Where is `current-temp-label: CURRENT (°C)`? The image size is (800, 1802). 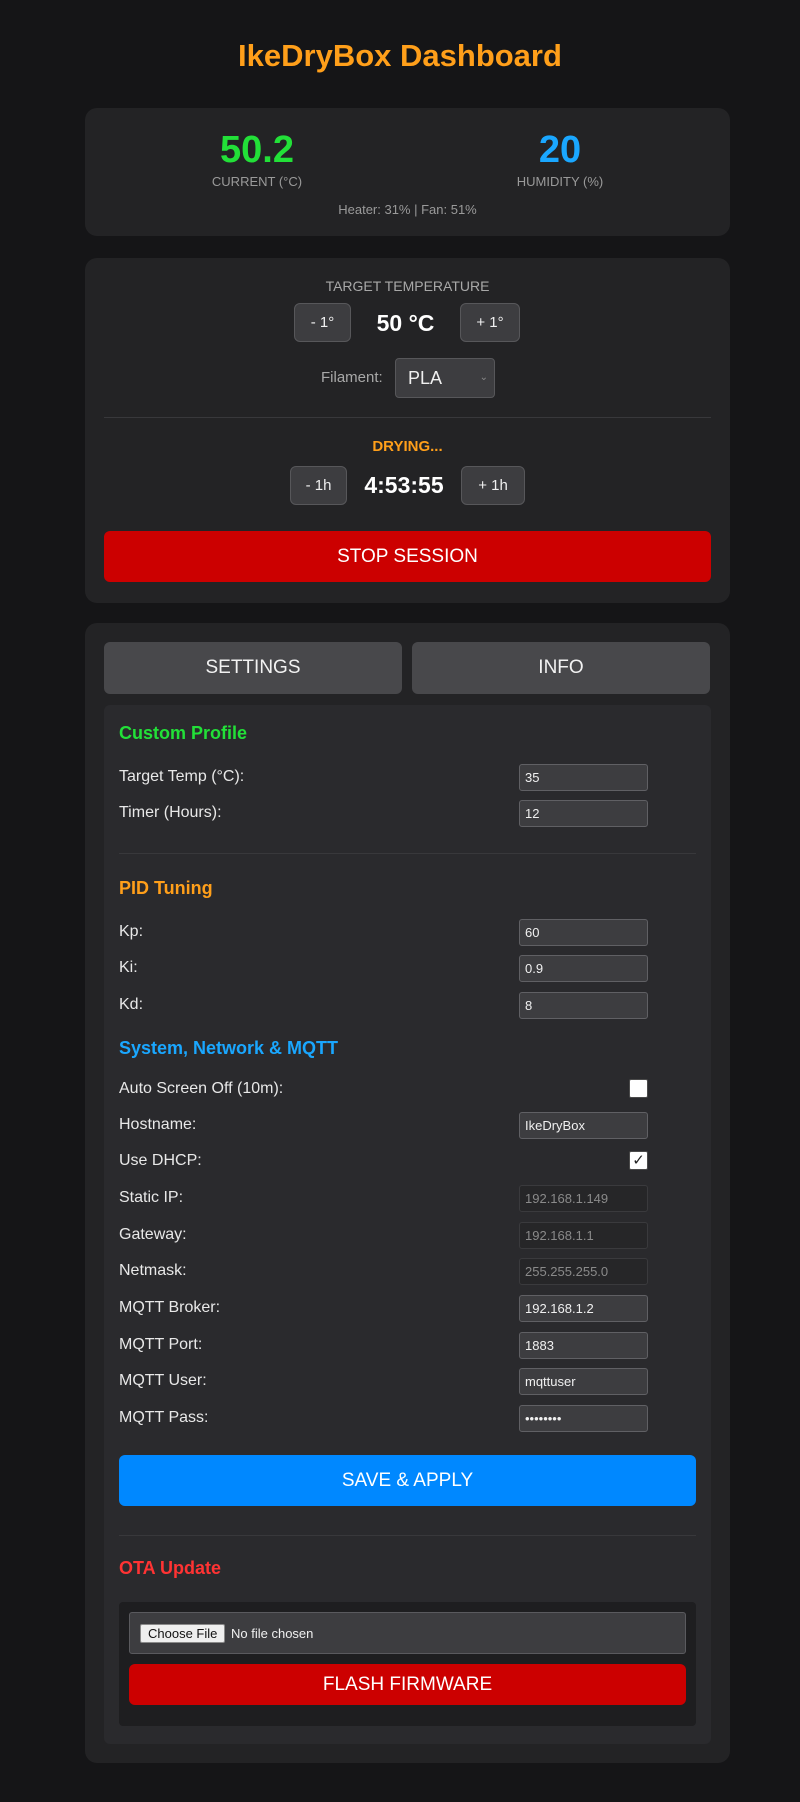
current-temp-label: CURRENT (°C) is located at coordinates (257, 181).